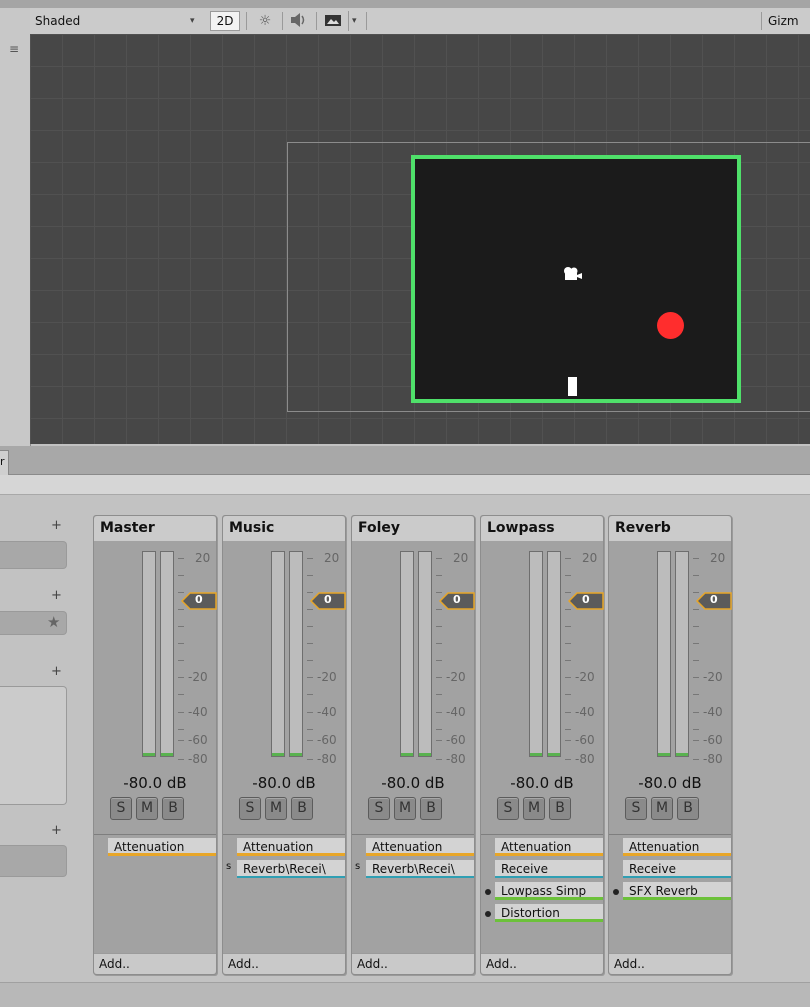  What do you see at coordinates (265, 21) in the screenshot?
I see `lighting-toggle-icon: ☼` at bounding box center [265, 21].